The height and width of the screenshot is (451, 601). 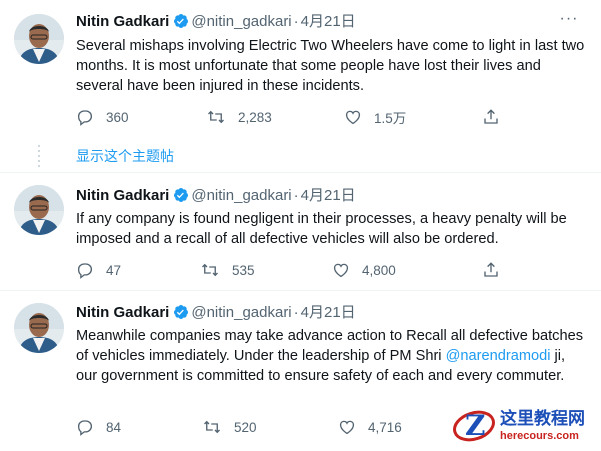 I want to click on reply-count: 47, so click(x=114, y=270).